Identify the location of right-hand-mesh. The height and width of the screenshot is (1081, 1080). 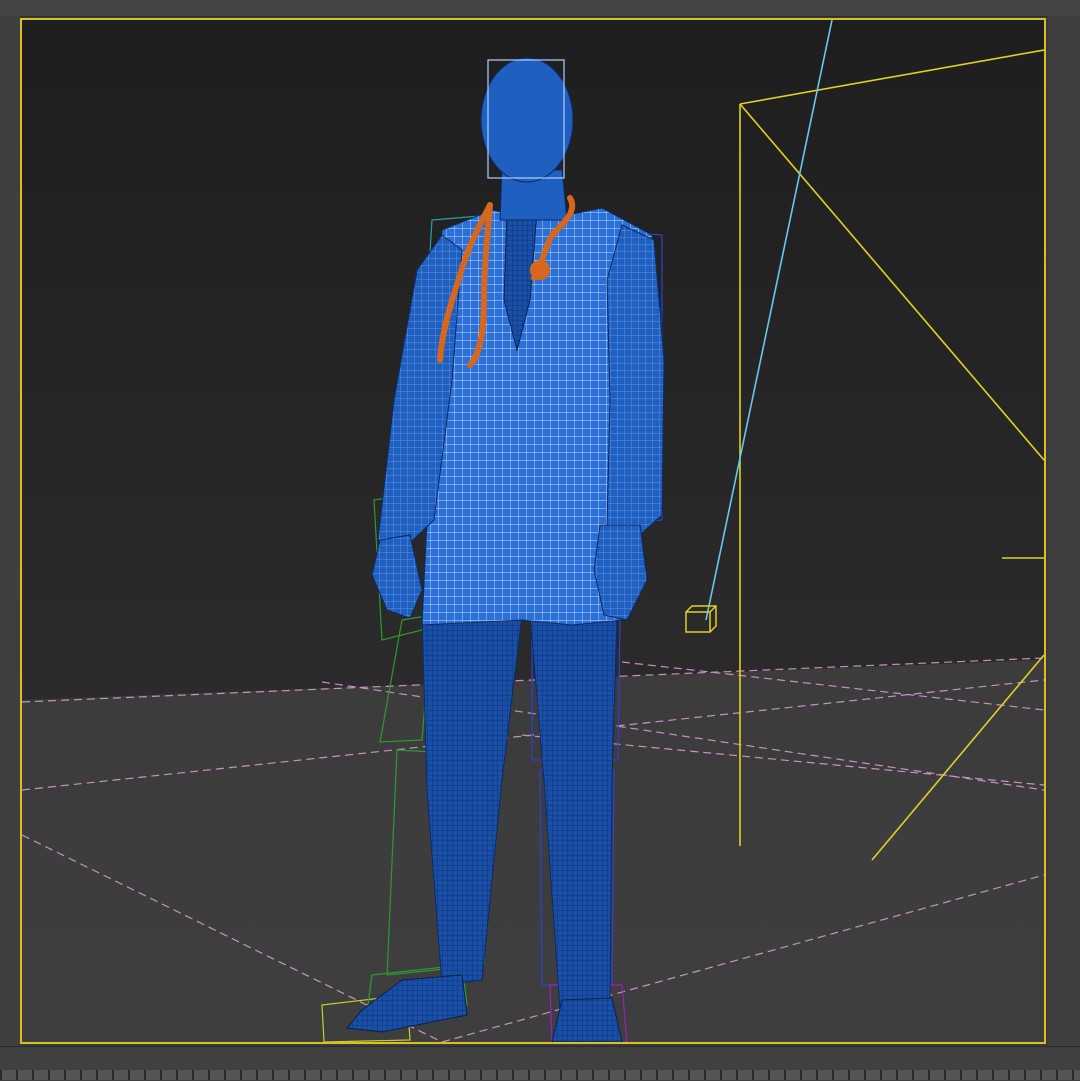
(620, 572).